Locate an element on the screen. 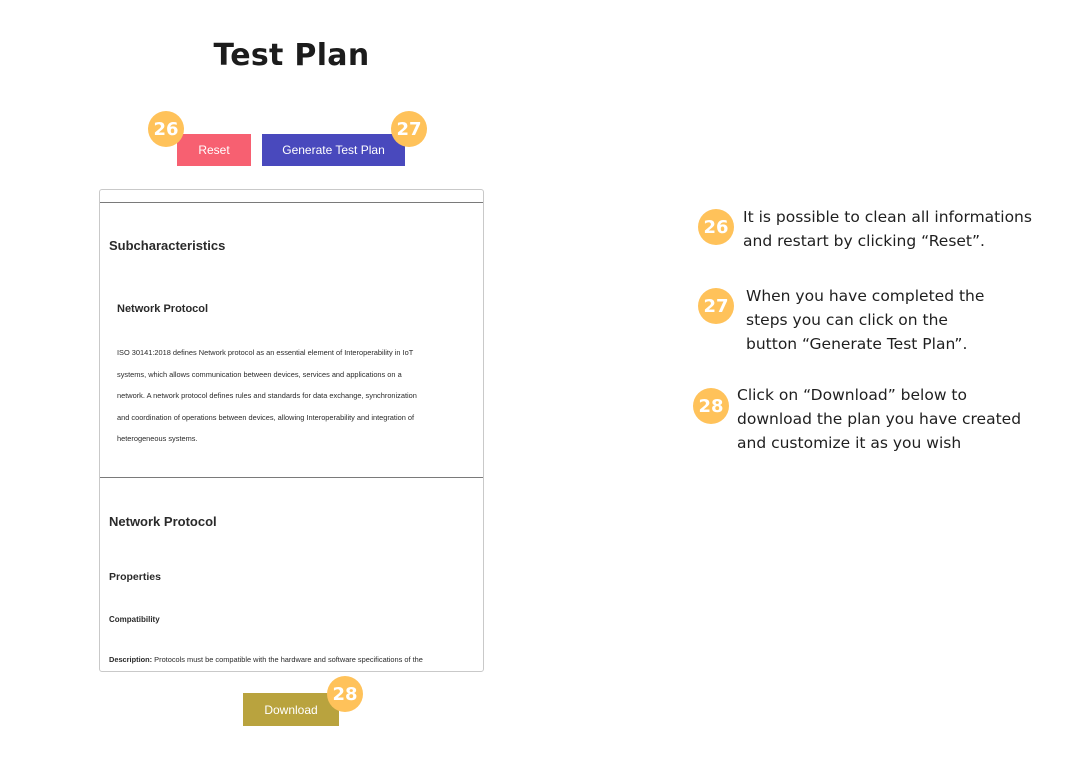 The image size is (1081, 770). download-button: Download is located at coordinates (291, 709).